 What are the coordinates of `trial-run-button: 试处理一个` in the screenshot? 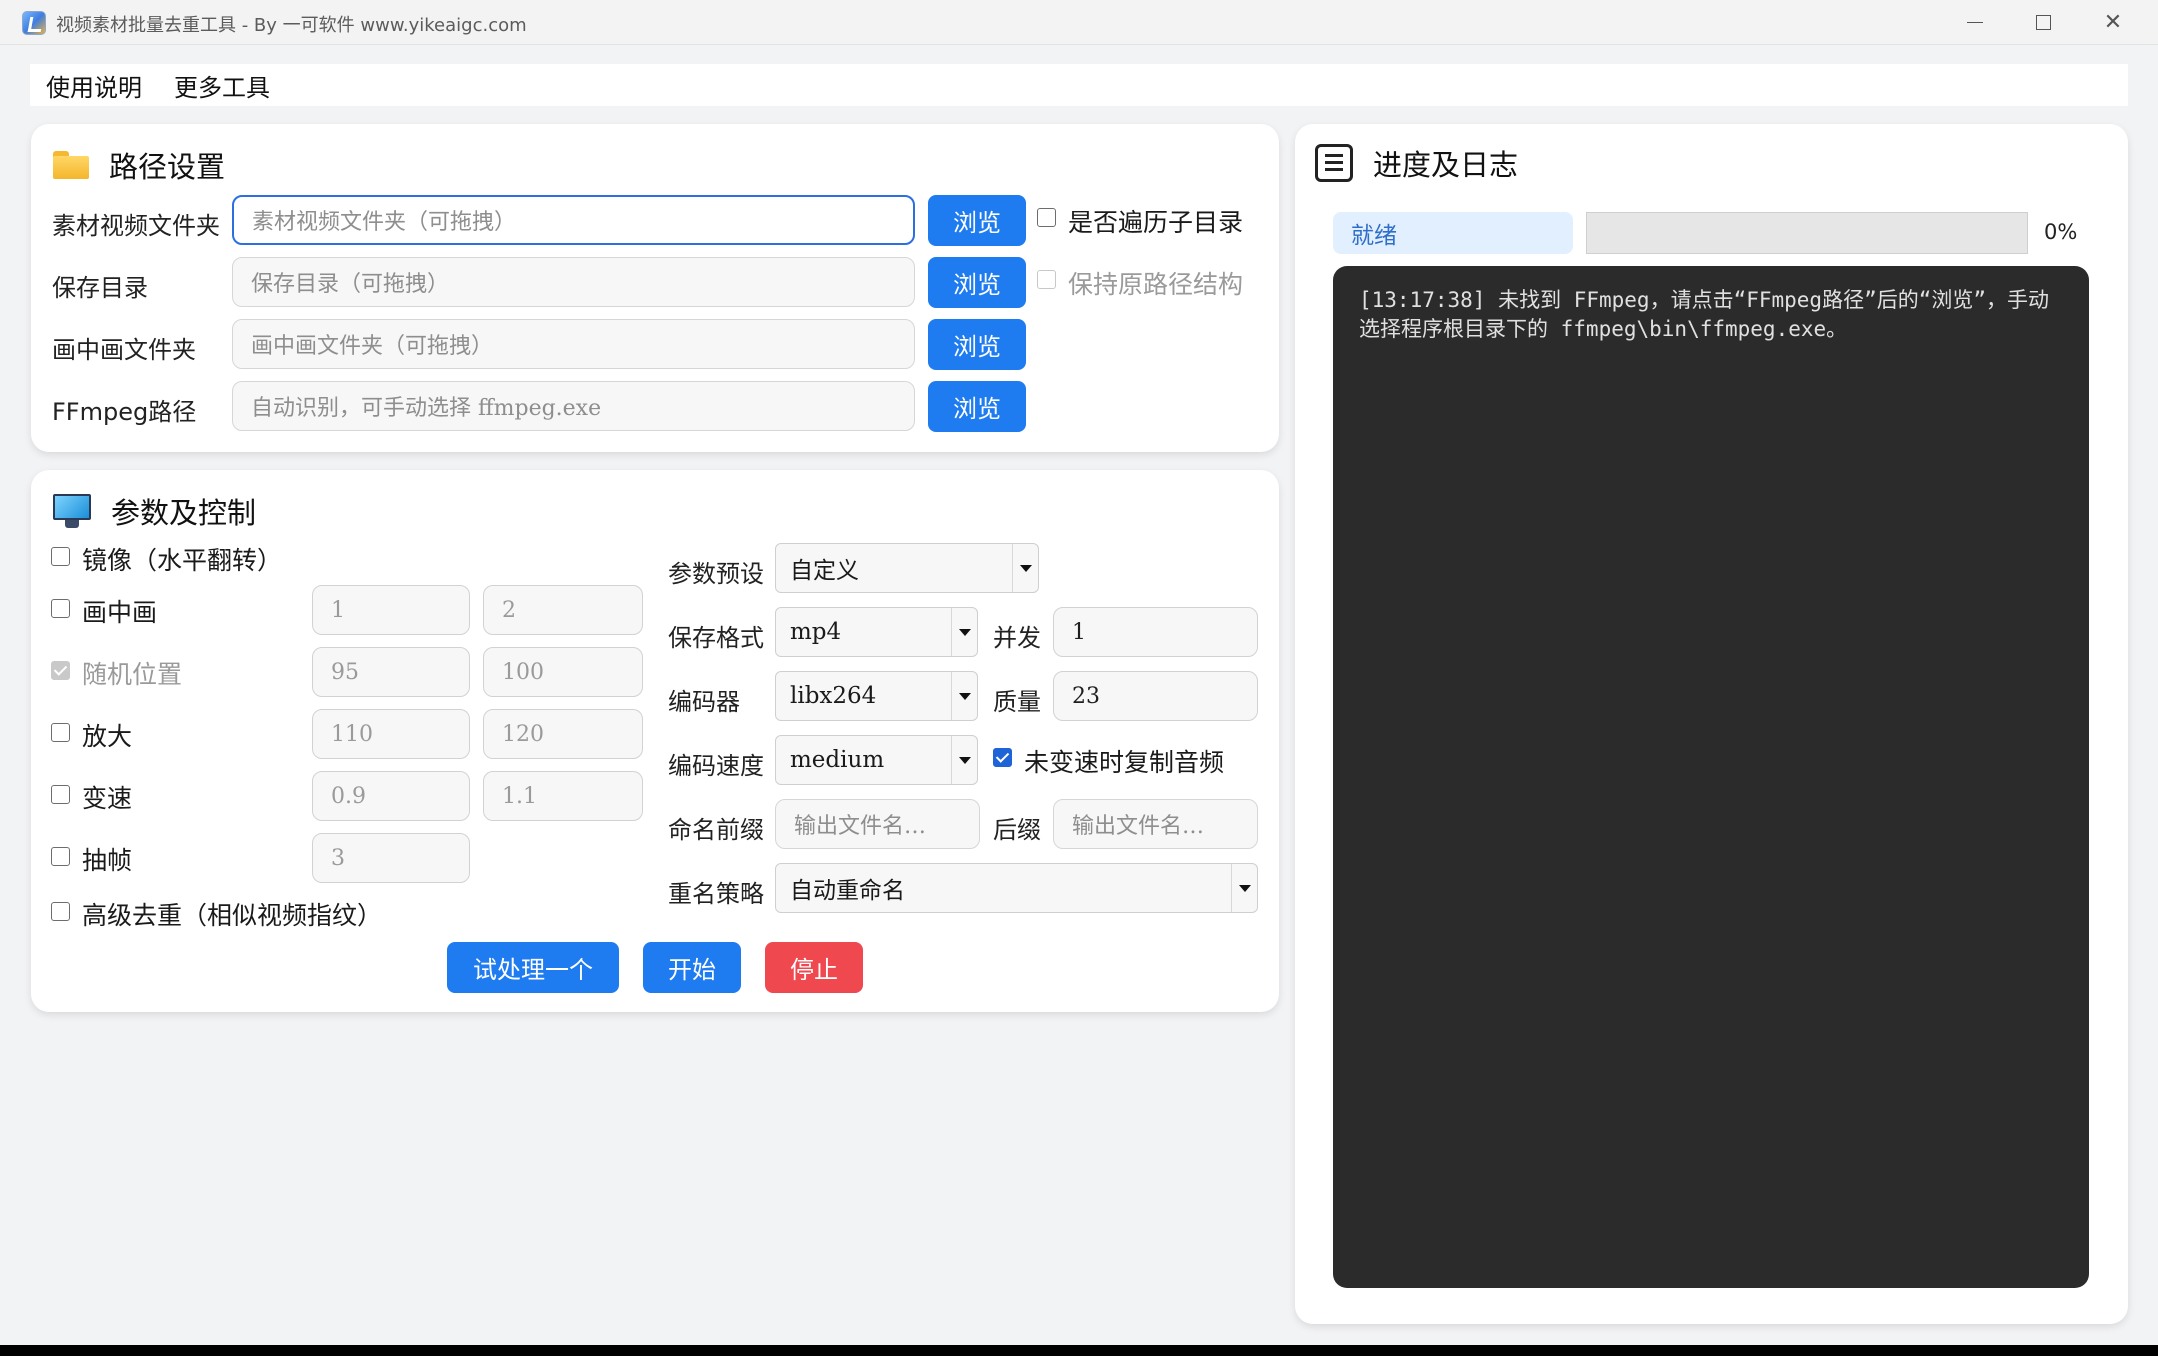 It's located at (533, 967).